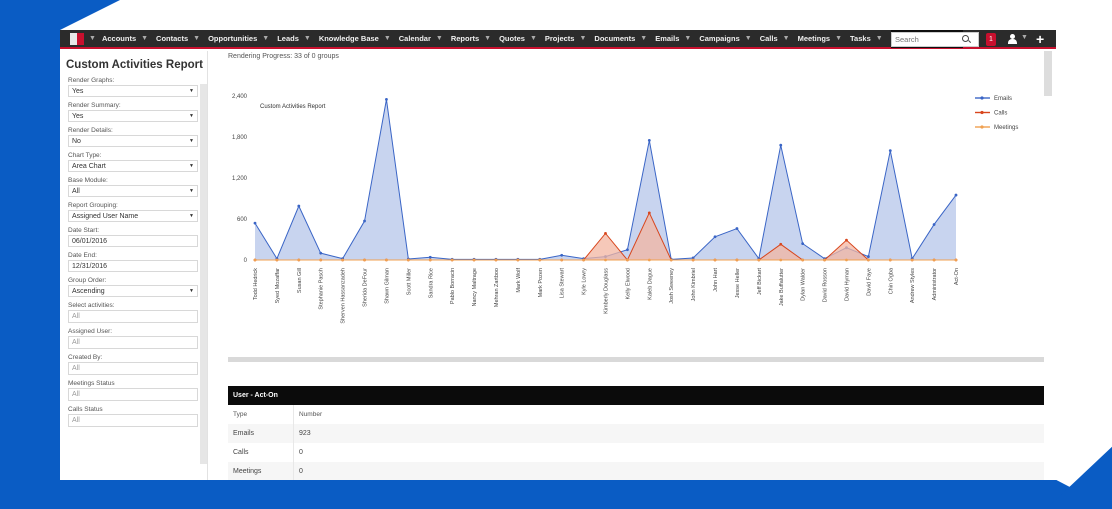 This screenshot has width=1112, height=509. I want to click on filter-select: Area Chart ▼, so click(133, 166).